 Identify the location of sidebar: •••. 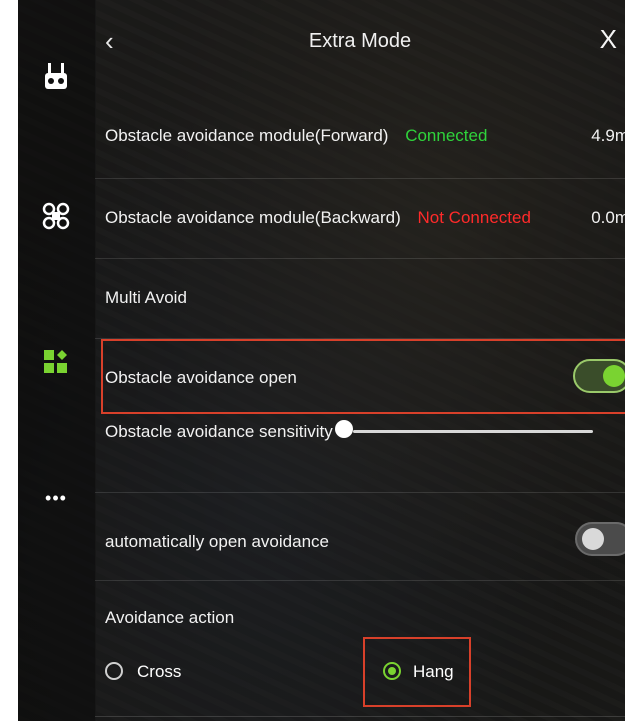
(57, 360).